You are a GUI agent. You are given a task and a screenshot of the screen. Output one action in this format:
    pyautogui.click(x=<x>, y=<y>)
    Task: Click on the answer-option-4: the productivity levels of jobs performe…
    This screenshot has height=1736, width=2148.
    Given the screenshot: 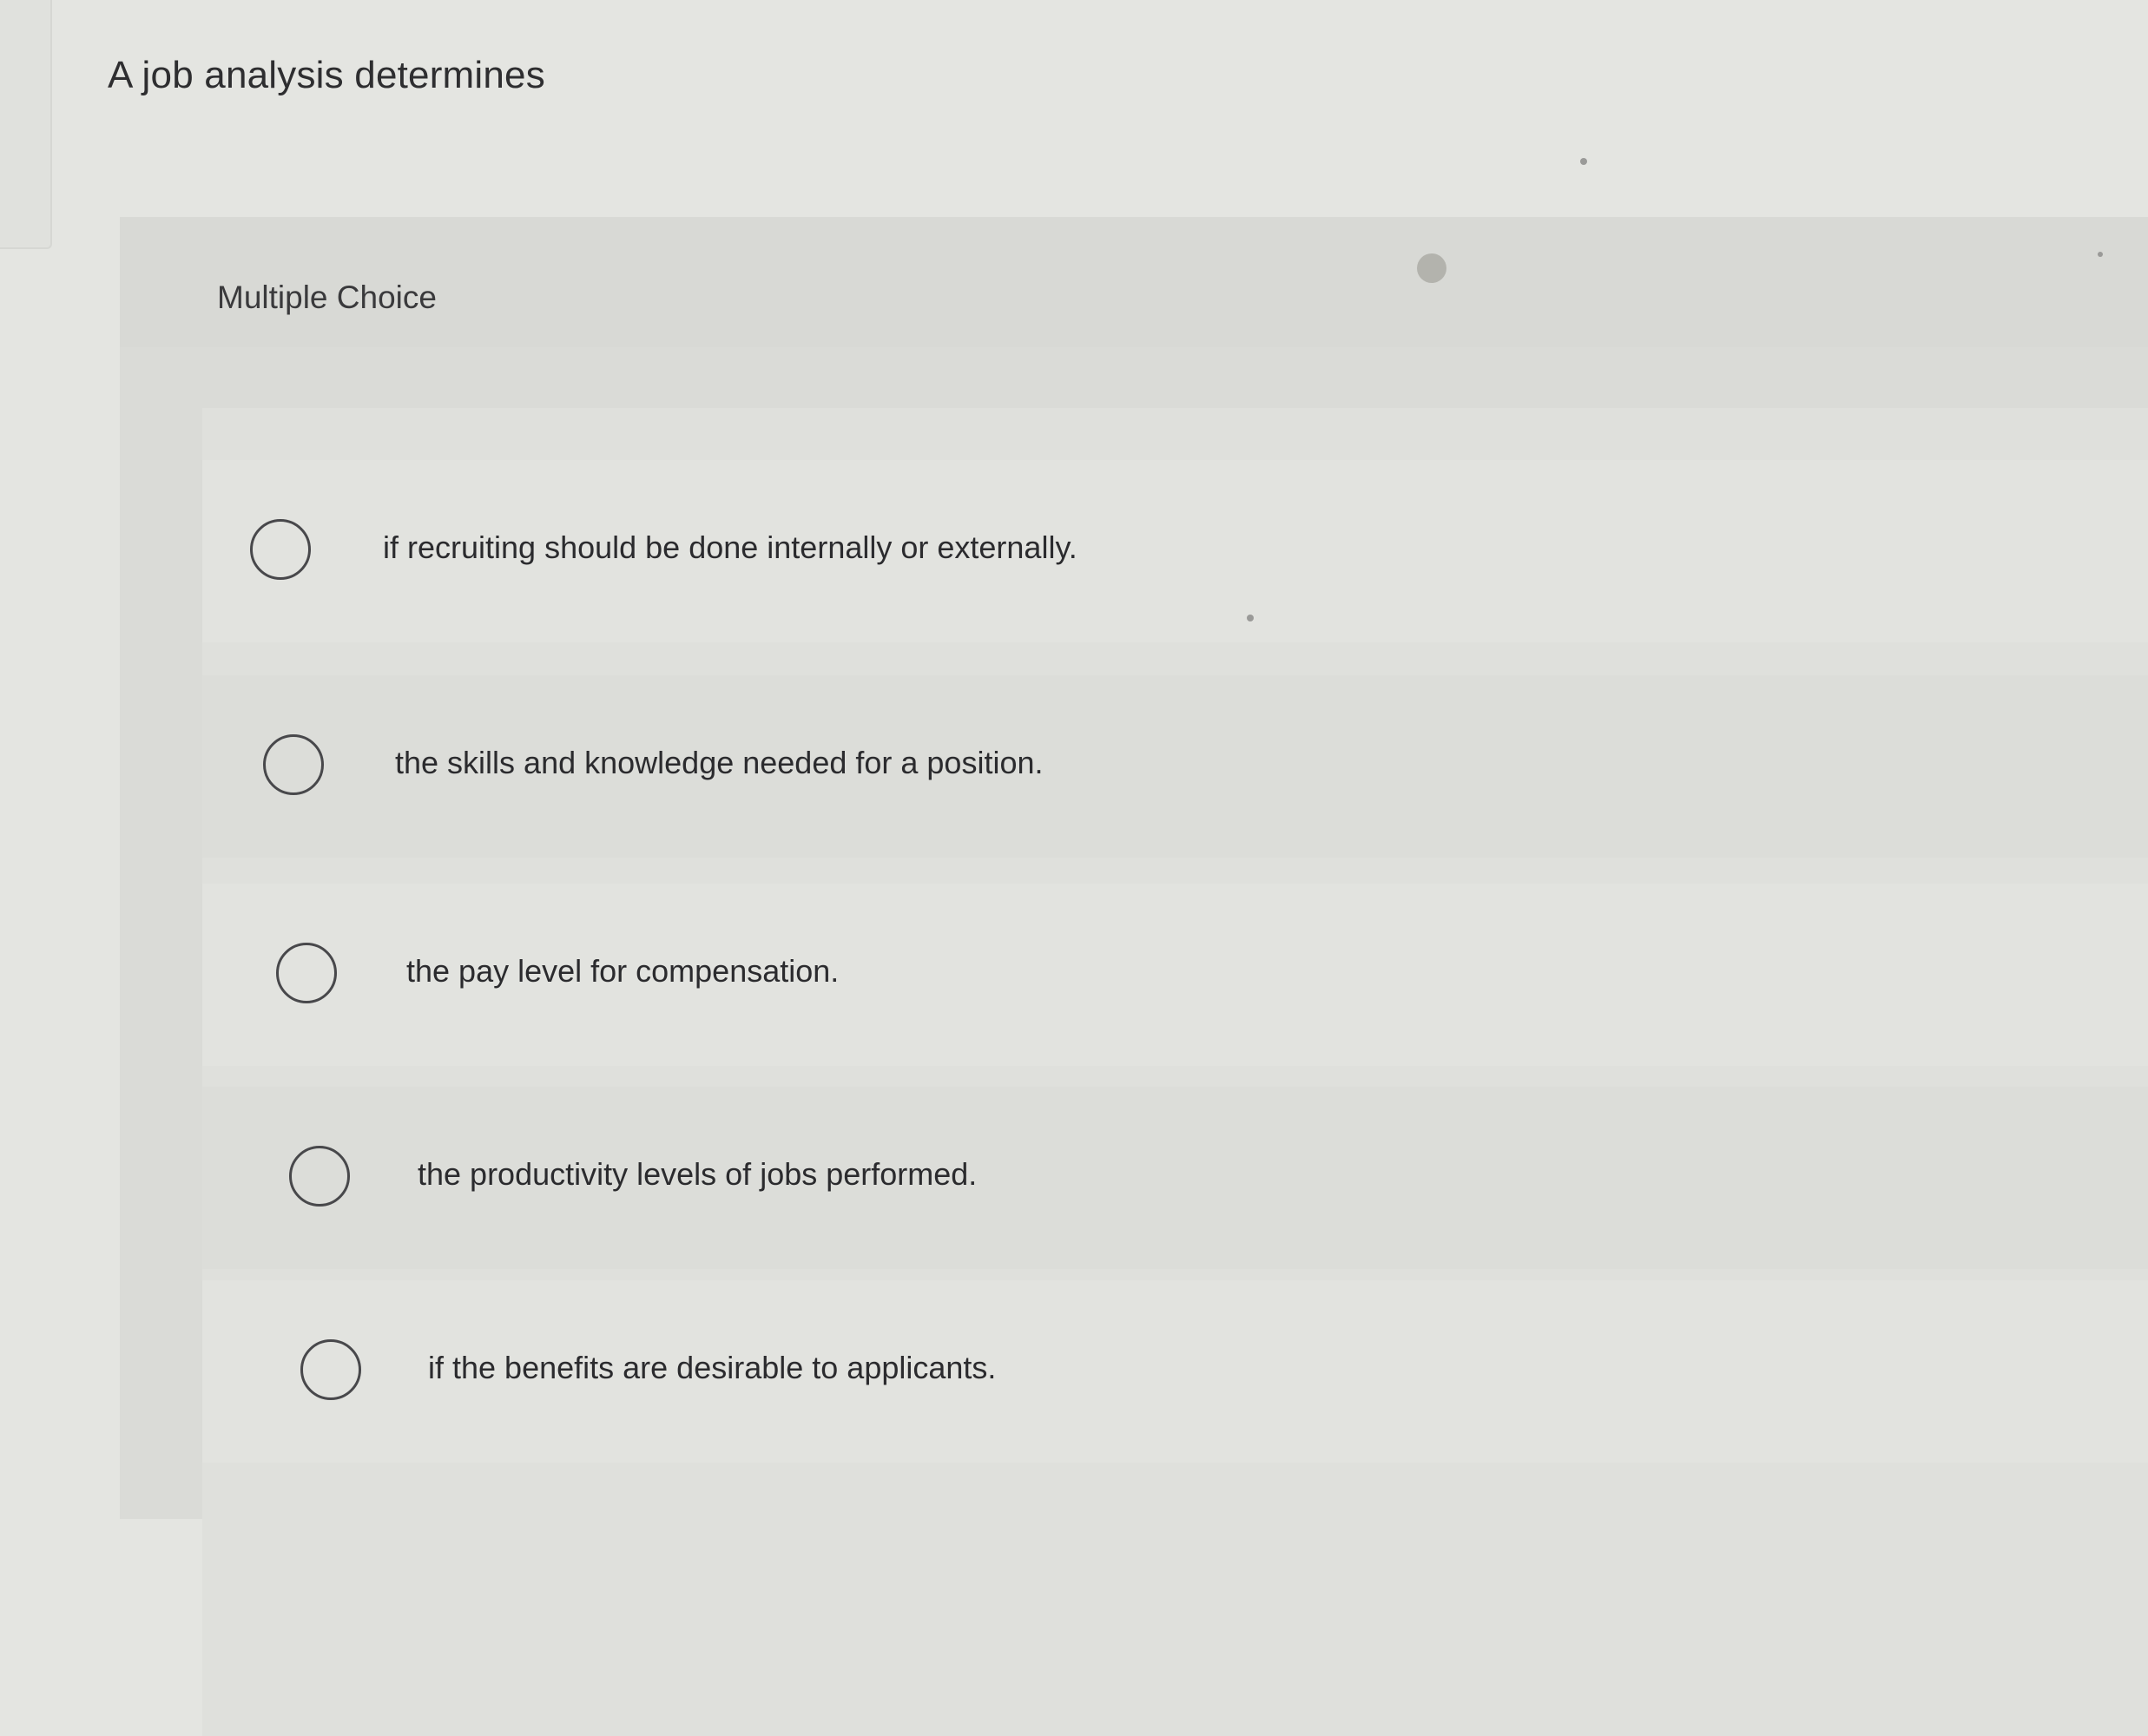 What is the action you would take?
    pyautogui.click(x=1175, y=1178)
    